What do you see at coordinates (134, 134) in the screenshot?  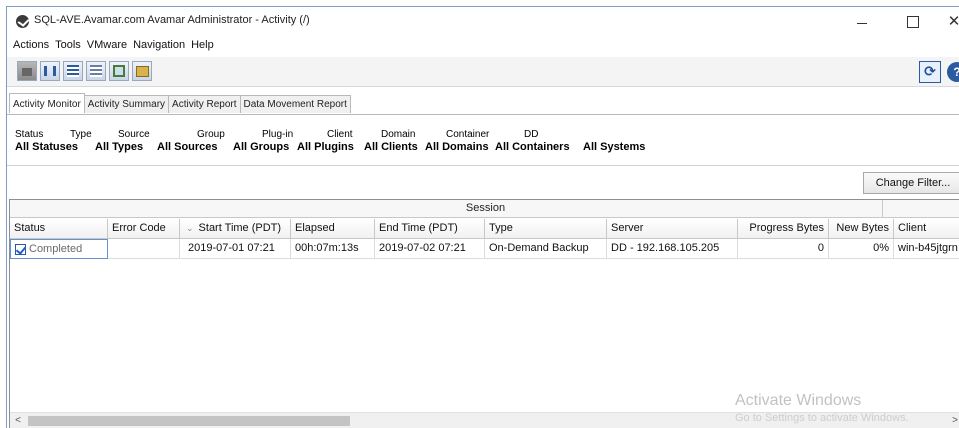 I see `filter-label-source: Source` at bounding box center [134, 134].